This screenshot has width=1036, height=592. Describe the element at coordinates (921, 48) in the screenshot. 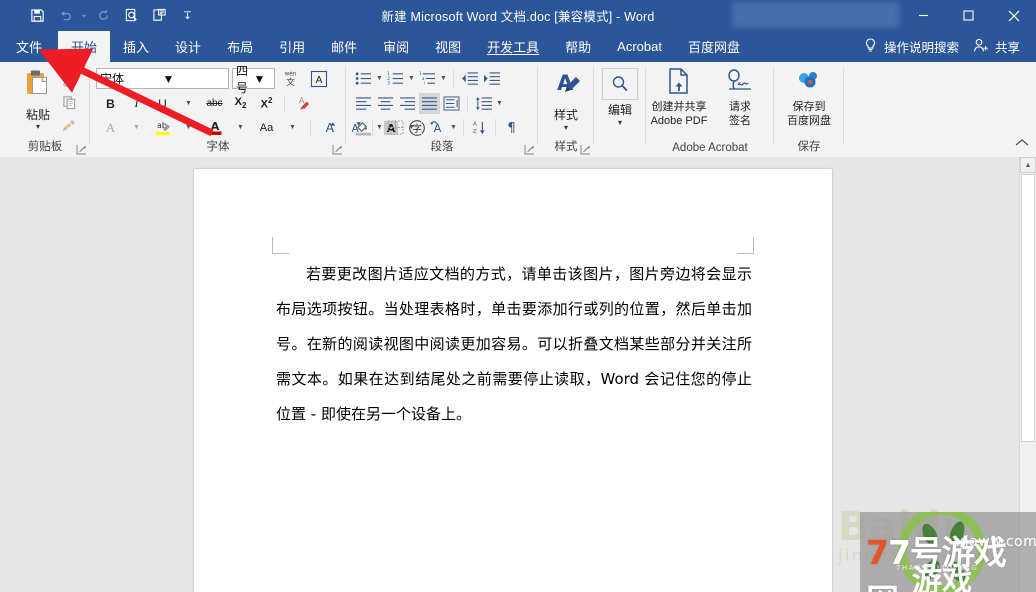

I see `tell-me-label: 操作说明搜索` at that location.